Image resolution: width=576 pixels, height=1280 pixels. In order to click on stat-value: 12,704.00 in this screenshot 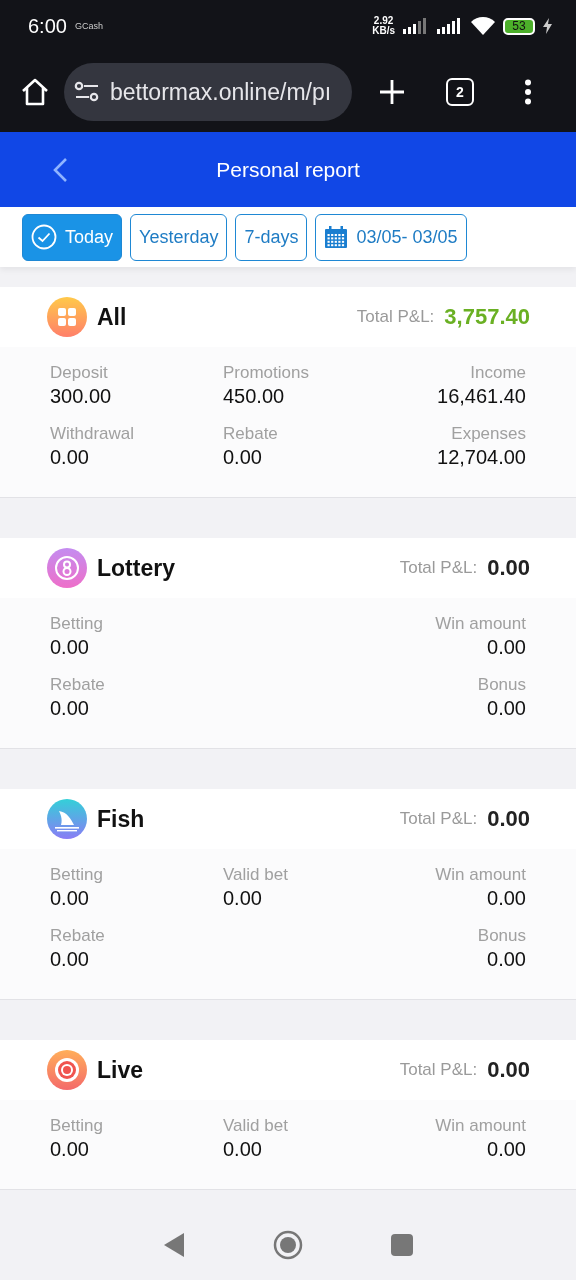, I will do `click(481, 457)`.